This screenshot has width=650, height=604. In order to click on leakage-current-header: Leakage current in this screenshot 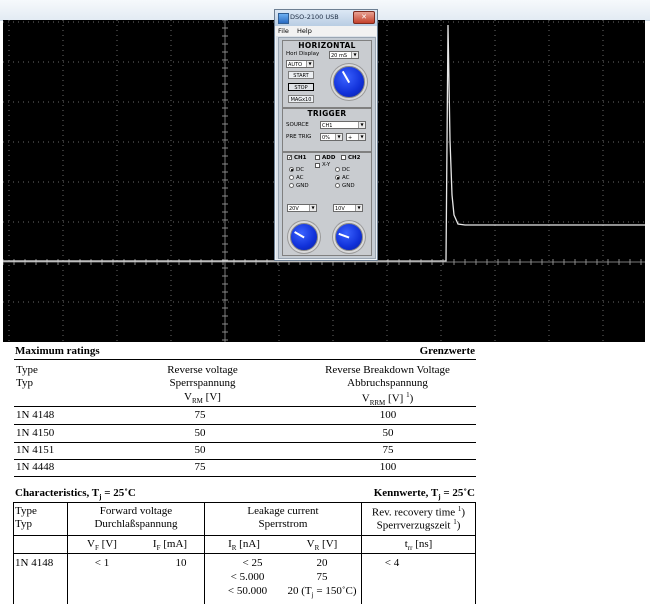, I will do `click(283, 511)`.